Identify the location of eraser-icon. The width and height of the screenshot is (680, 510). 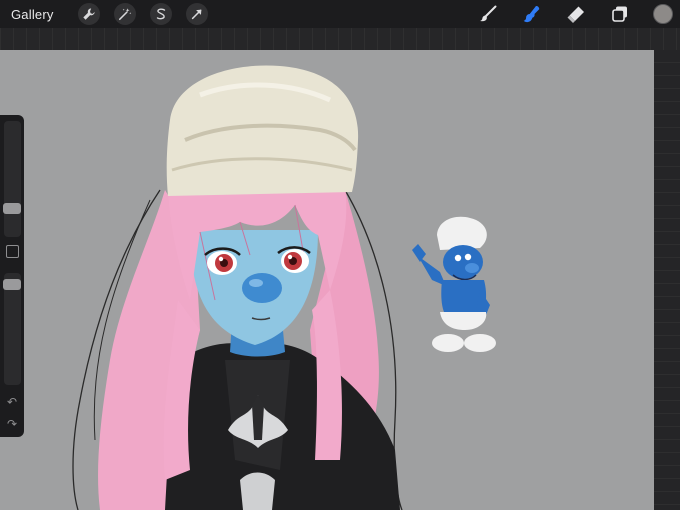
(576, 14).